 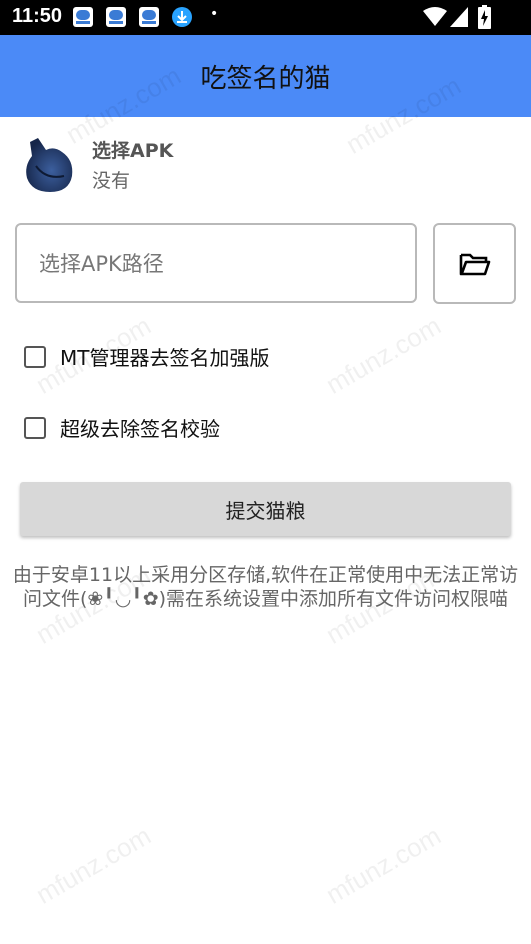 I want to click on option-label: MT管理器去签名加强版, so click(x=165, y=358).